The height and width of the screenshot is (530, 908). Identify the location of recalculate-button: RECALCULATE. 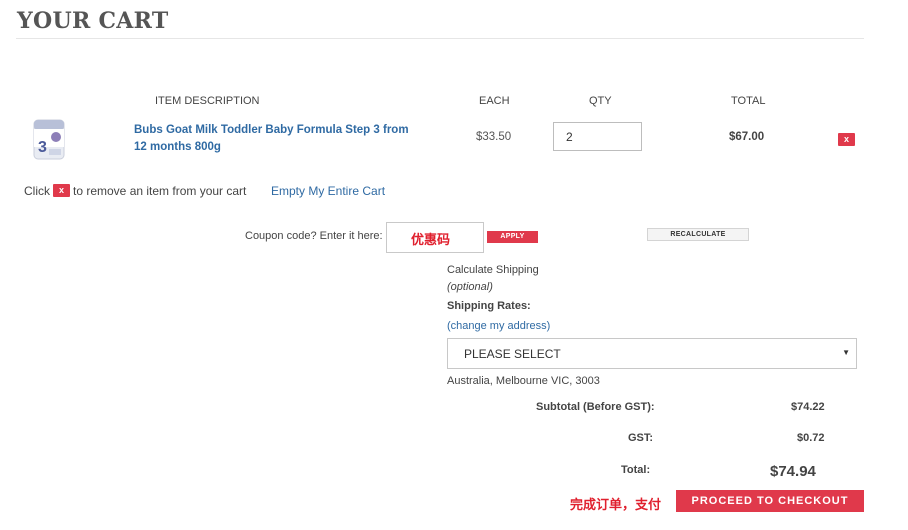
(698, 234).